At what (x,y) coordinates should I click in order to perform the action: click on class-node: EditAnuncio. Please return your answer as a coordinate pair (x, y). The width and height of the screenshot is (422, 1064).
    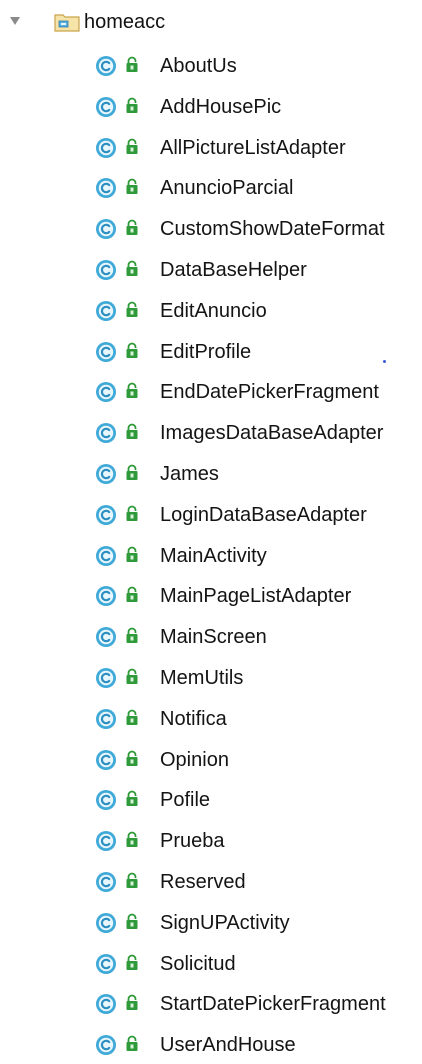
    Looking at the image, I should click on (211, 315).